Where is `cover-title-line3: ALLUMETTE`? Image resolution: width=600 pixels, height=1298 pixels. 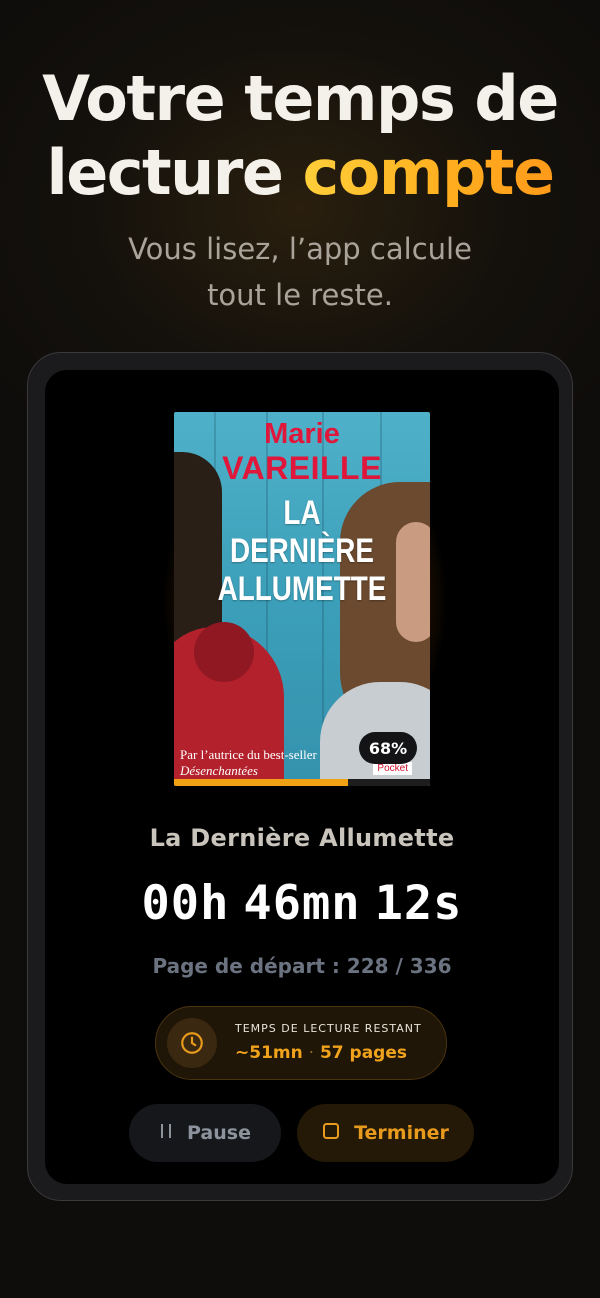
cover-title-line3: ALLUMETTE is located at coordinates (302, 589).